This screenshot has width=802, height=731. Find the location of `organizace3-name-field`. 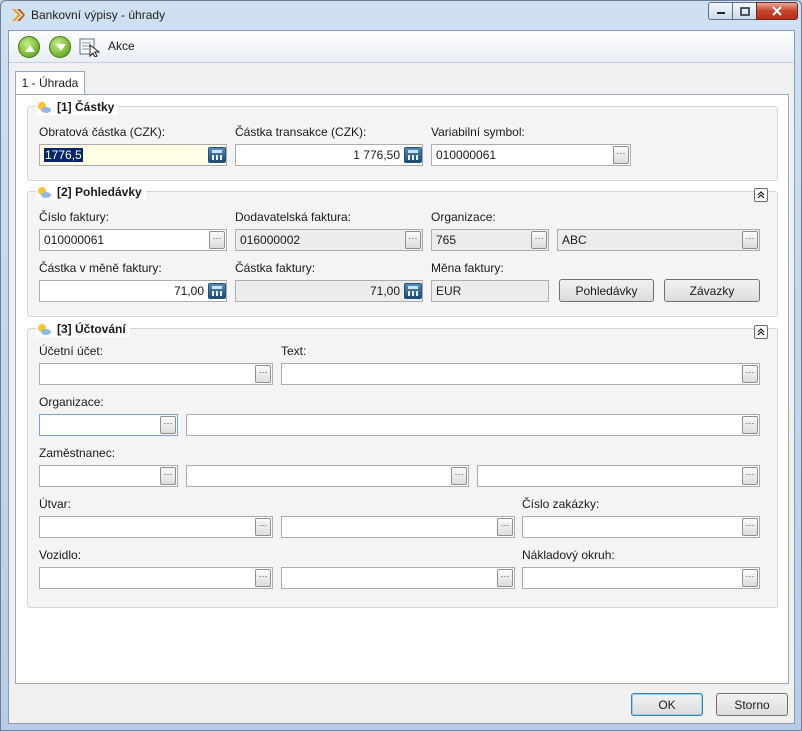

organizace3-name-field is located at coordinates (473, 425).